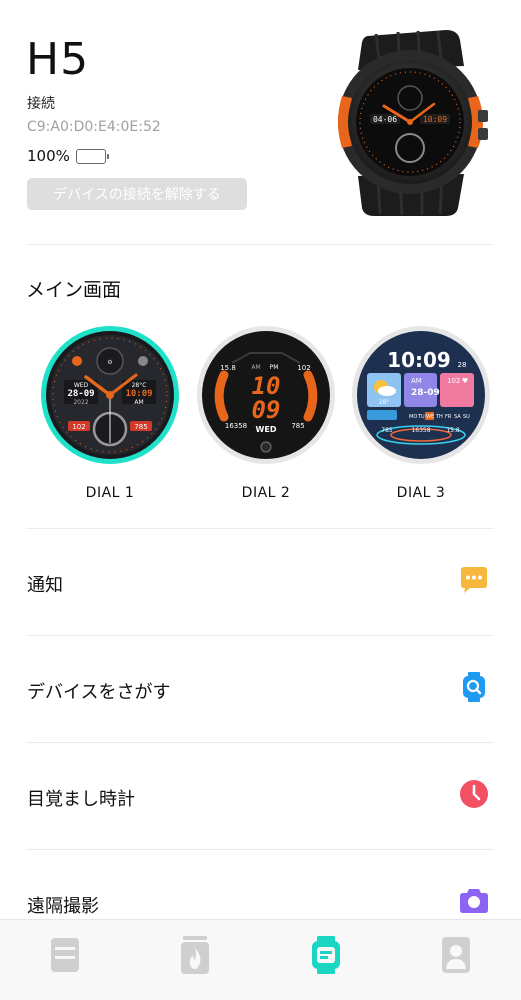 The height and width of the screenshot is (1000, 521). Describe the element at coordinates (266, 493) in the screenshot. I see `dial-2-label: DIAL 2` at that location.